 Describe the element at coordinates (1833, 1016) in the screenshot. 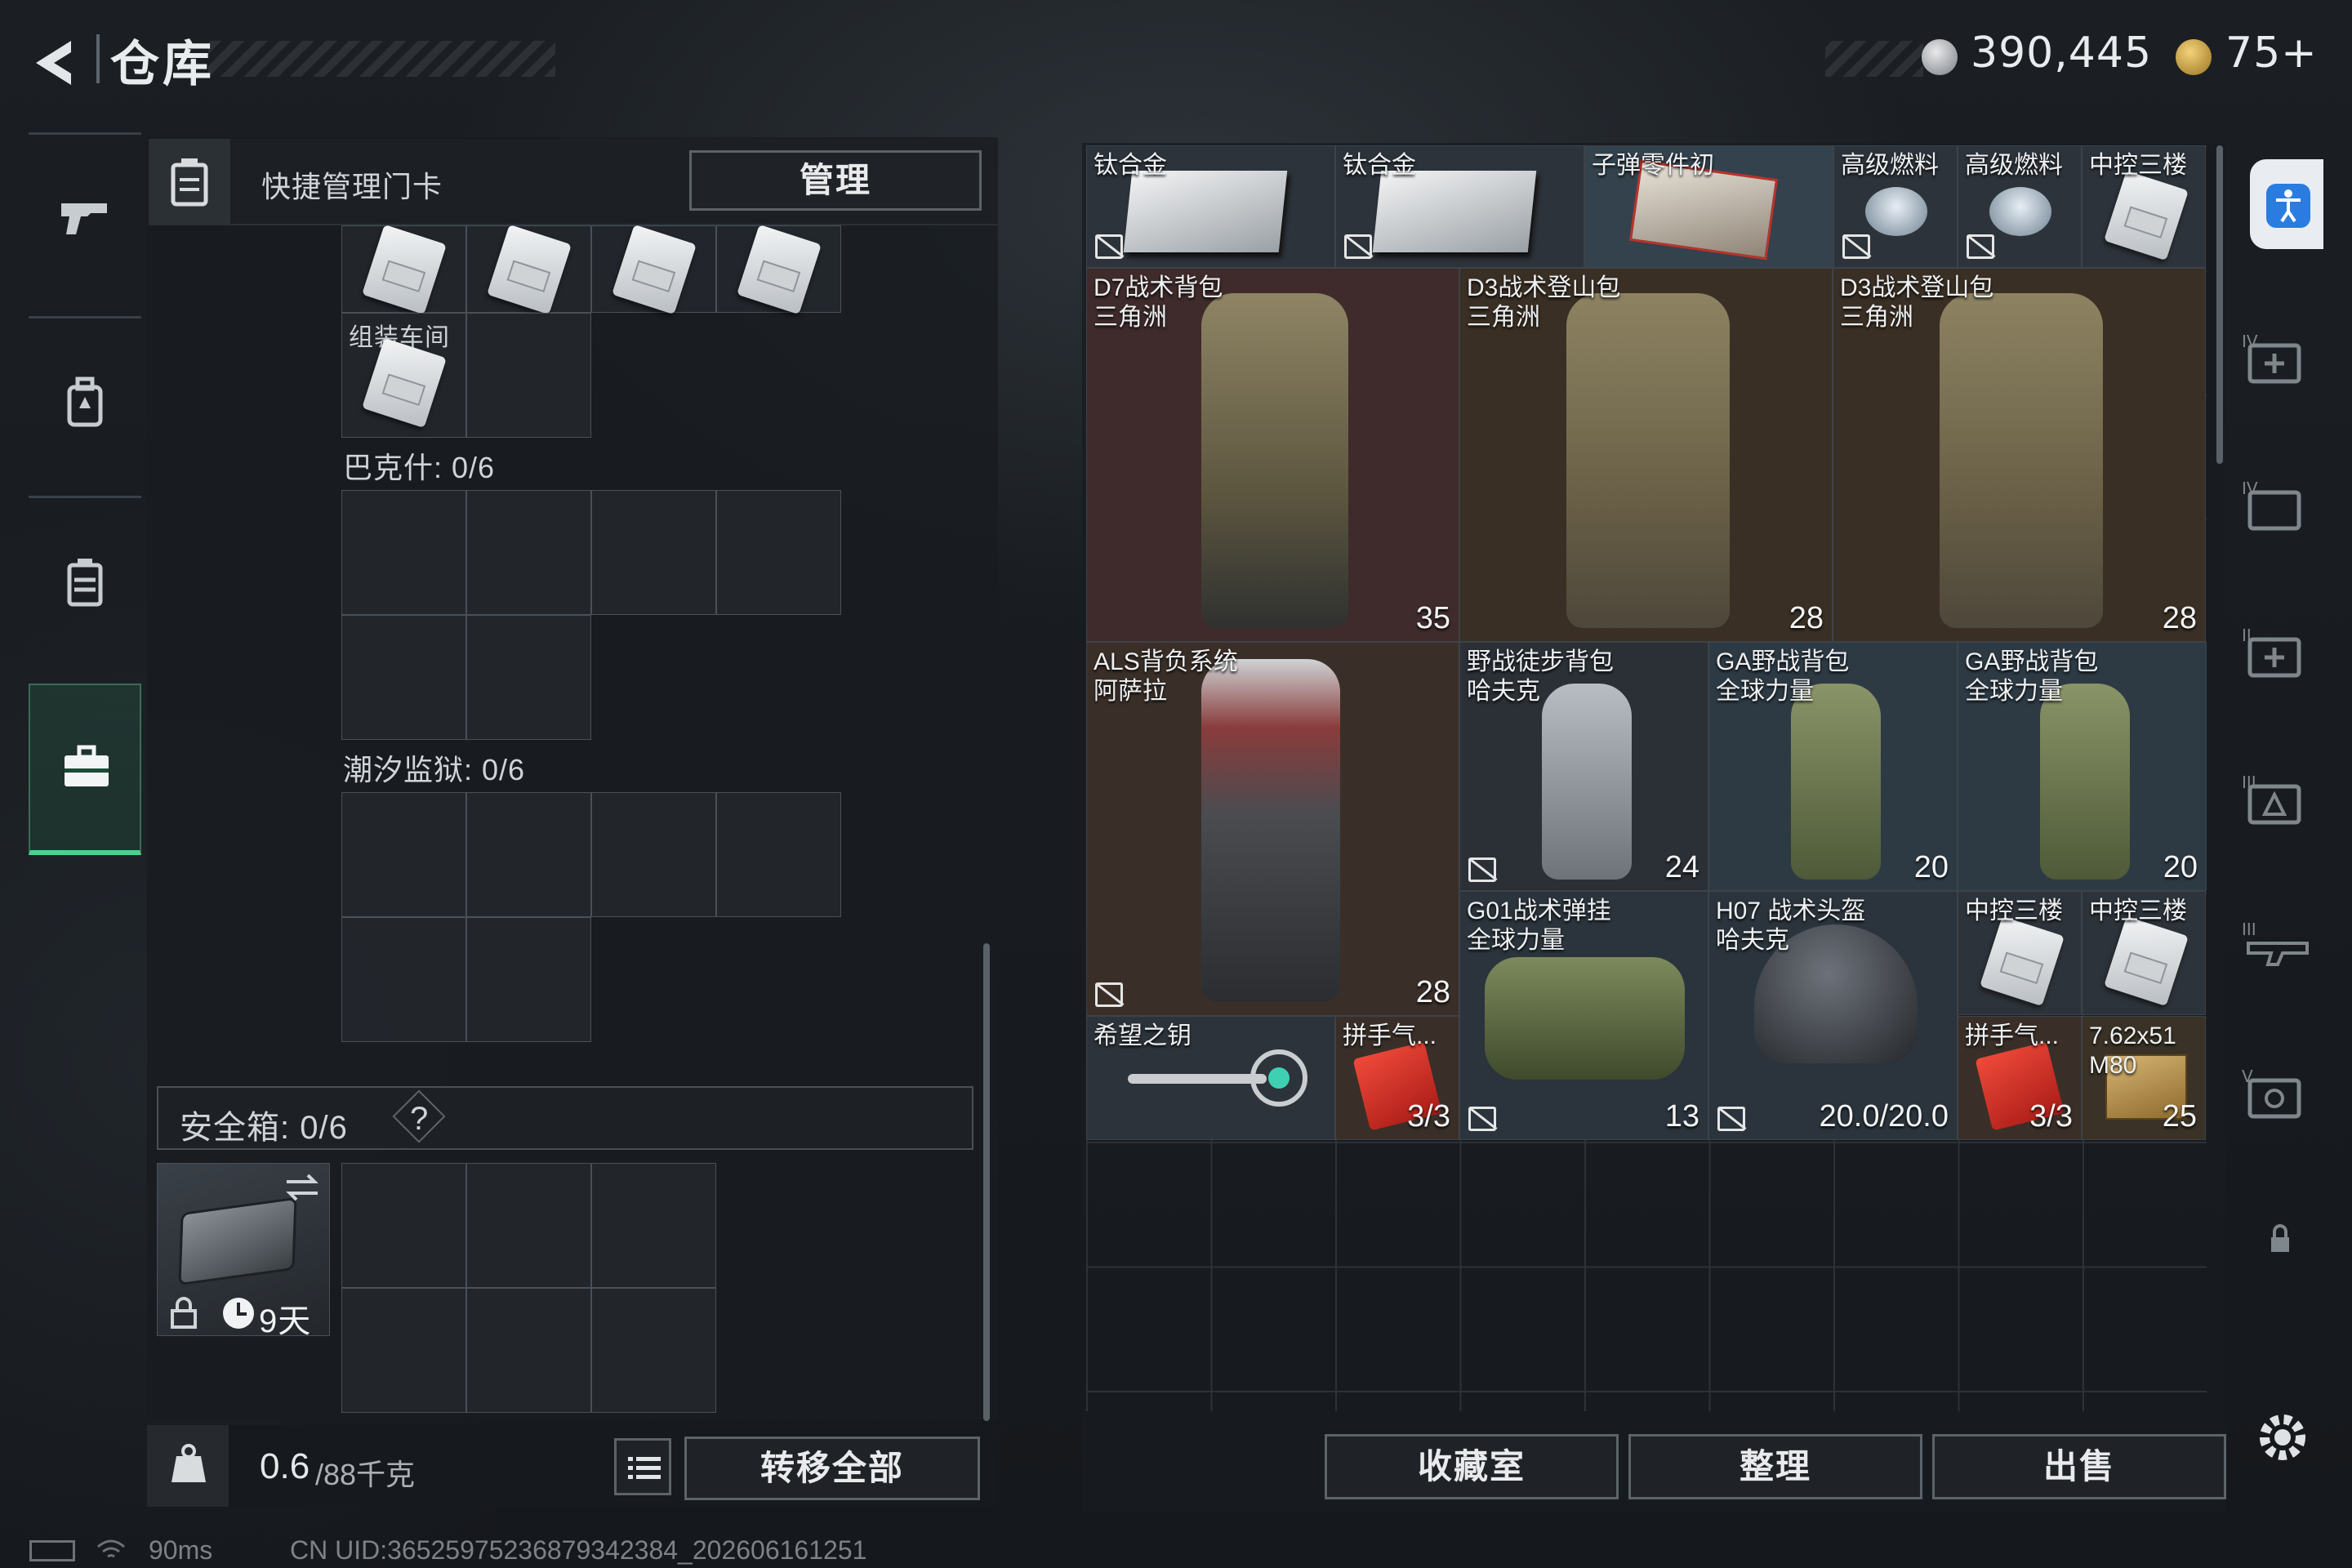

I see `item-h07-helmet: H07 战术头盔 哈夫克 20.0/20.0` at that location.